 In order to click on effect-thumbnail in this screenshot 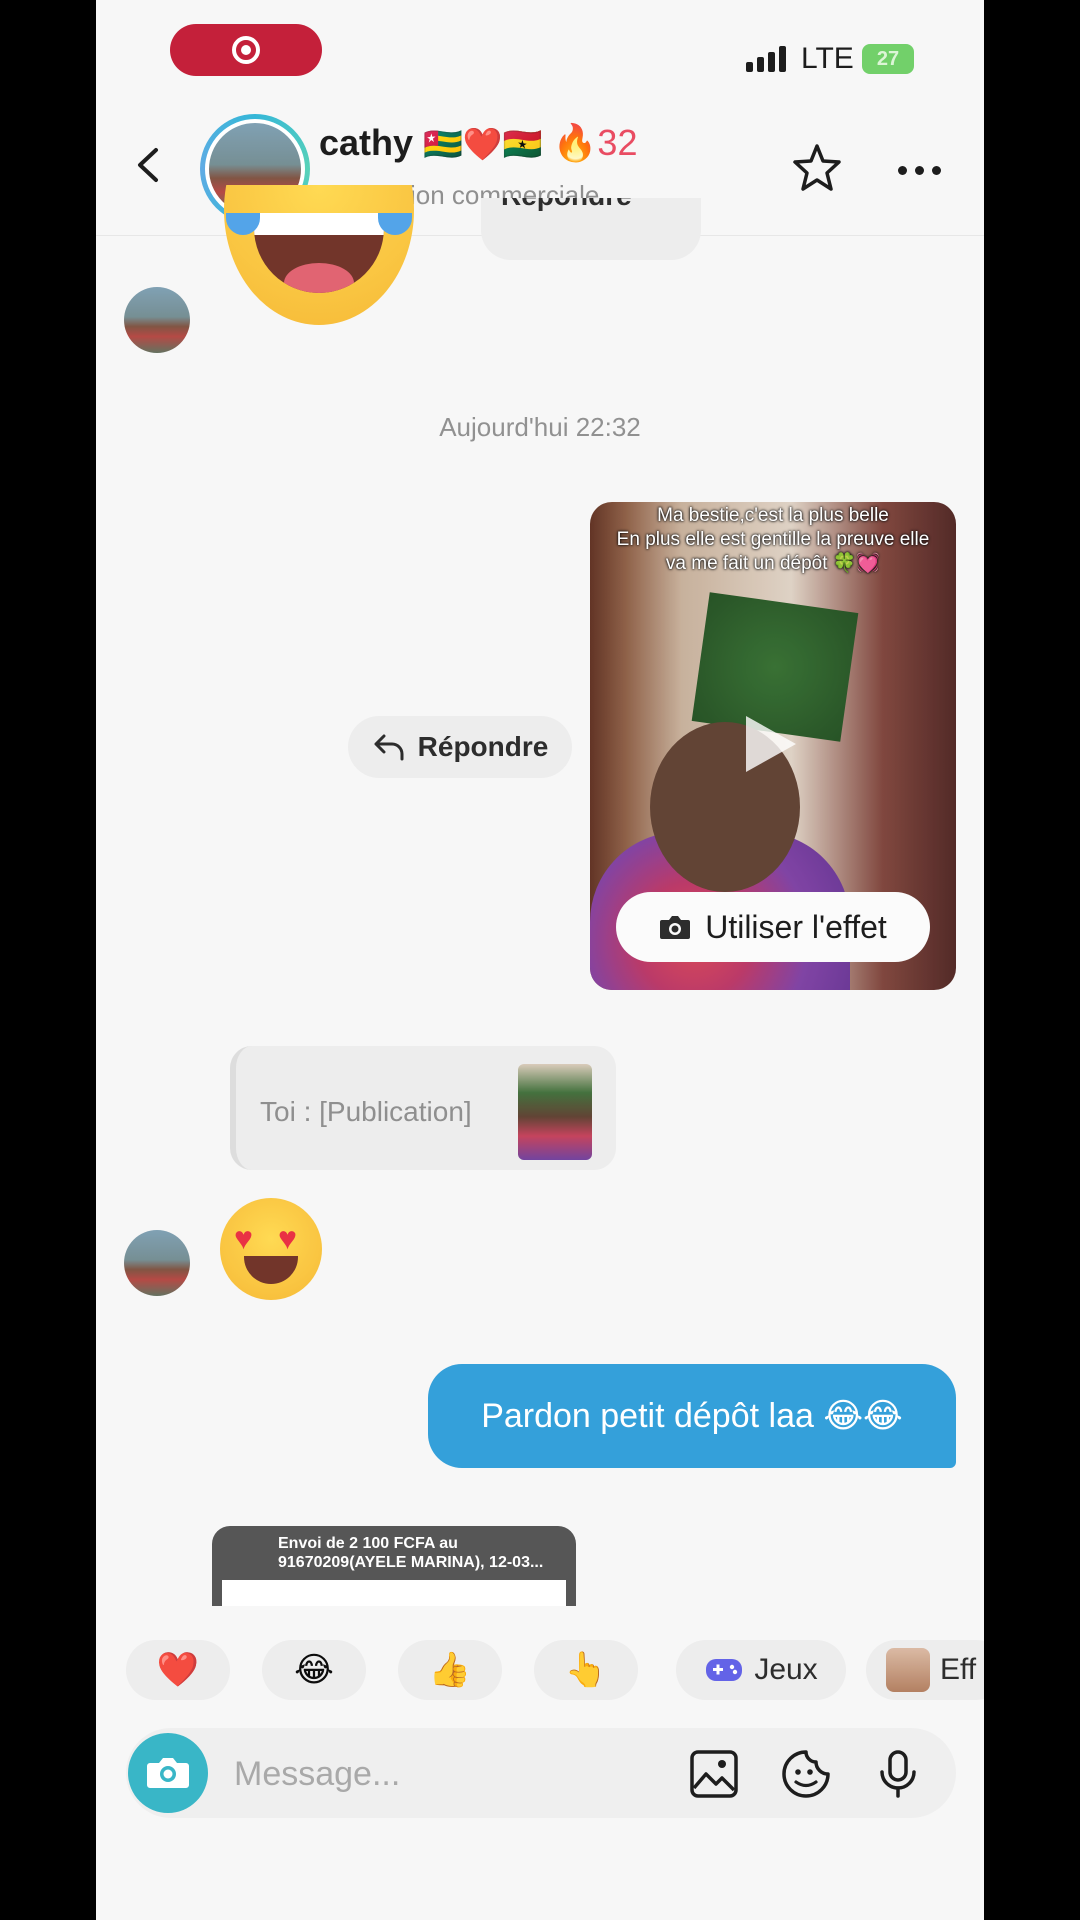, I will do `click(908, 1670)`.